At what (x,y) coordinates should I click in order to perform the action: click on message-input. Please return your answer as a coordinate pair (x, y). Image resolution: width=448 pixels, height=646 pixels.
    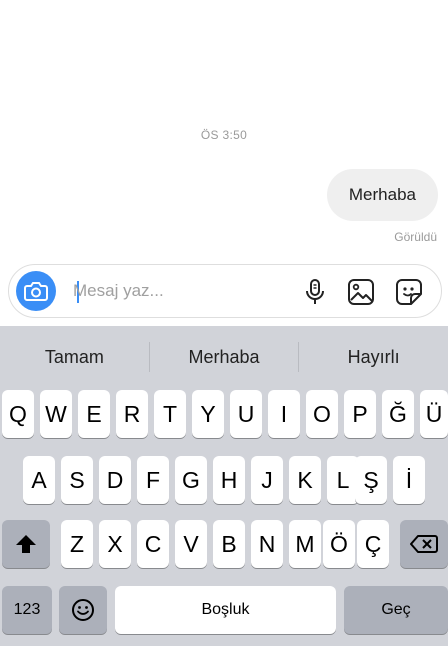
    Looking at the image, I should click on (179, 291).